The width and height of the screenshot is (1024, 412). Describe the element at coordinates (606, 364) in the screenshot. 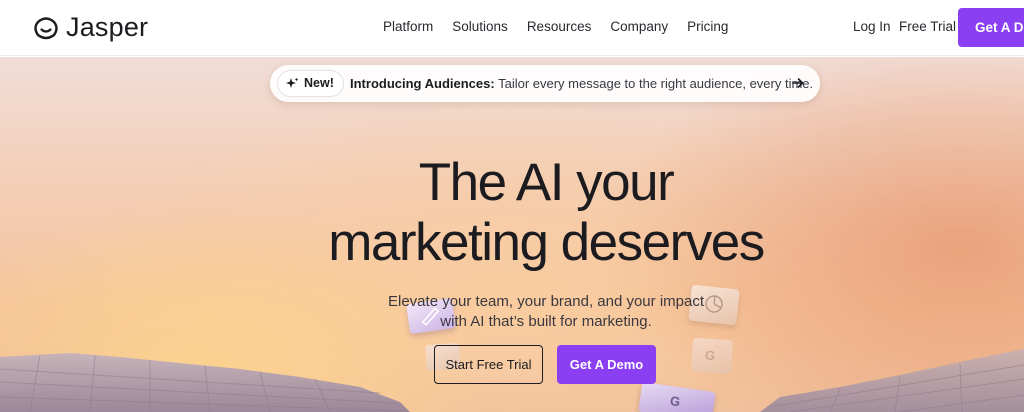

I see `get-demo-button: Get A Demo` at that location.